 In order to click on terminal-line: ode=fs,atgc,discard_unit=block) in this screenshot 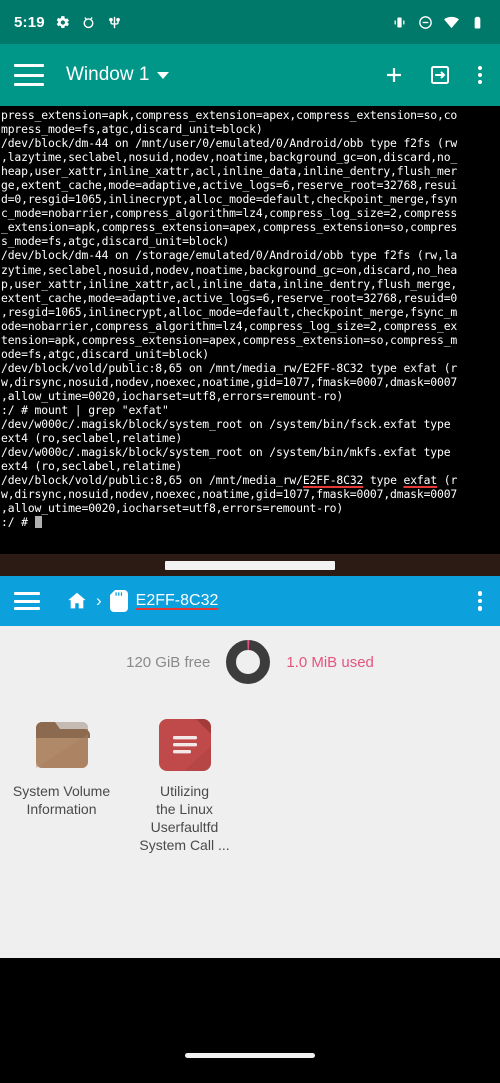, I will do `click(250, 354)`.